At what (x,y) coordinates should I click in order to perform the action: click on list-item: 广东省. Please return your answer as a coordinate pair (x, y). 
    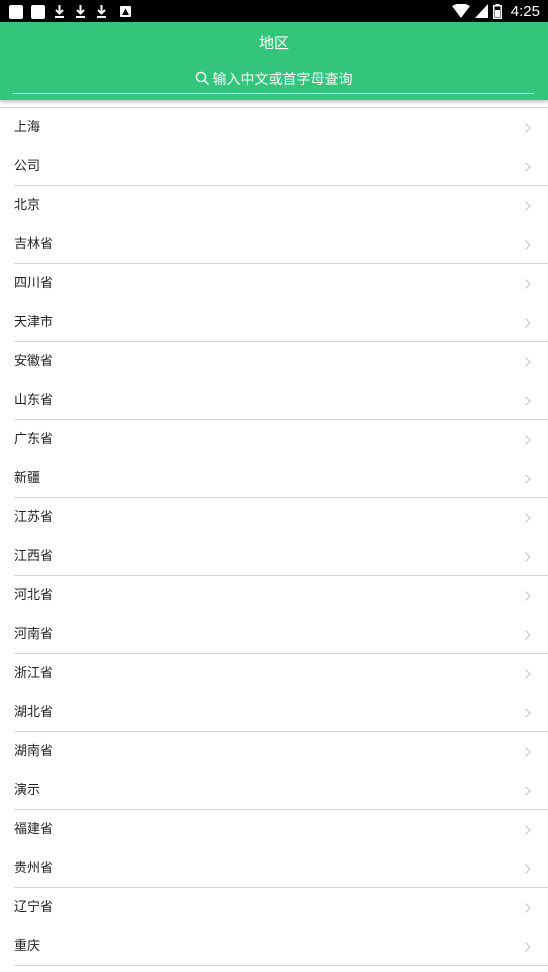
    Looking at the image, I should click on (274, 439).